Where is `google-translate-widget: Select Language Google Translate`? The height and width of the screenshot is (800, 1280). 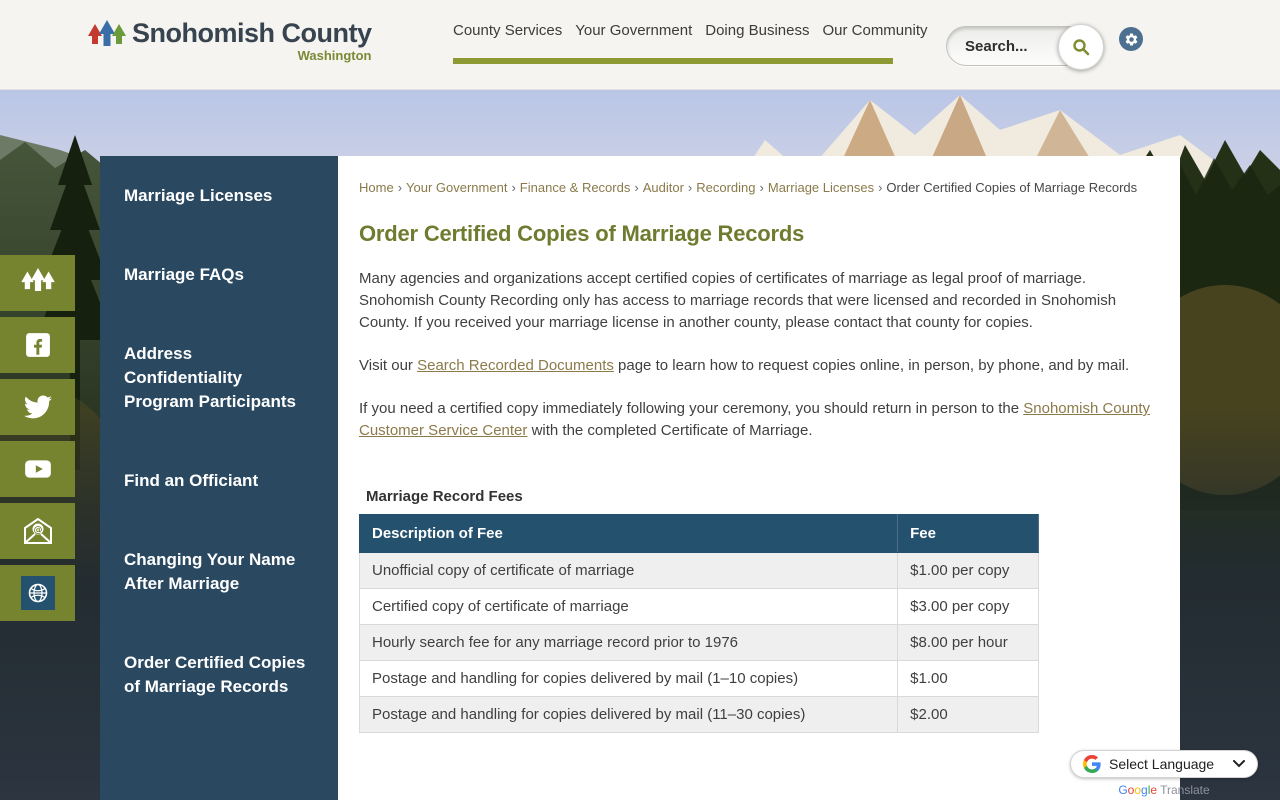
google-translate-widget: Select Language Google Translate is located at coordinates (1164, 773).